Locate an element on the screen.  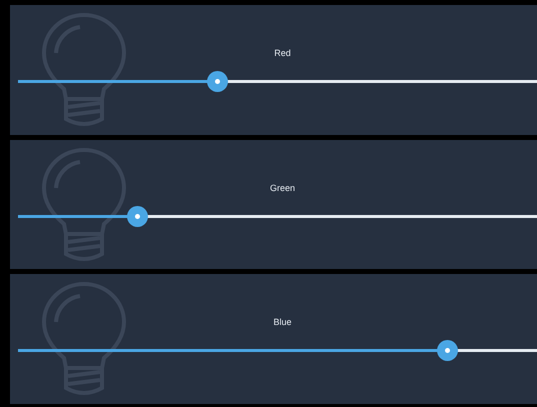
slider-label: Red is located at coordinates (282, 53).